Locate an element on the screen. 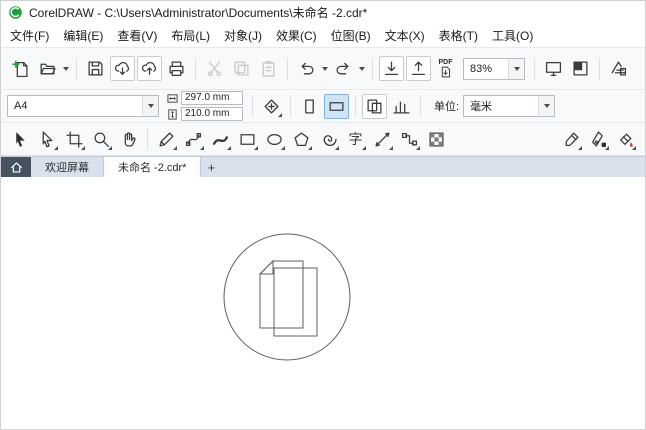  new-tab-button: + is located at coordinates (211, 167).